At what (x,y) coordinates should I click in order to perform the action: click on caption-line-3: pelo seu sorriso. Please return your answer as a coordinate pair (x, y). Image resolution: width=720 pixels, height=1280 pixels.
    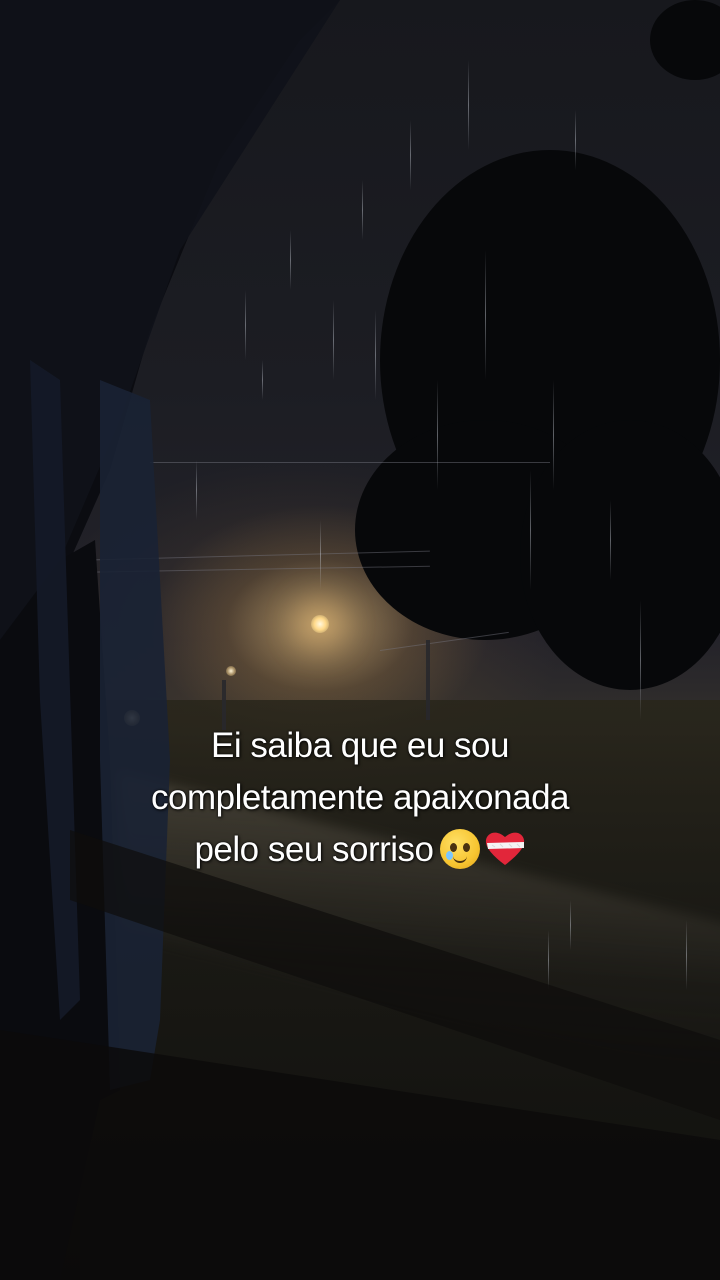
    Looking at the image, I should click on (360, 850).